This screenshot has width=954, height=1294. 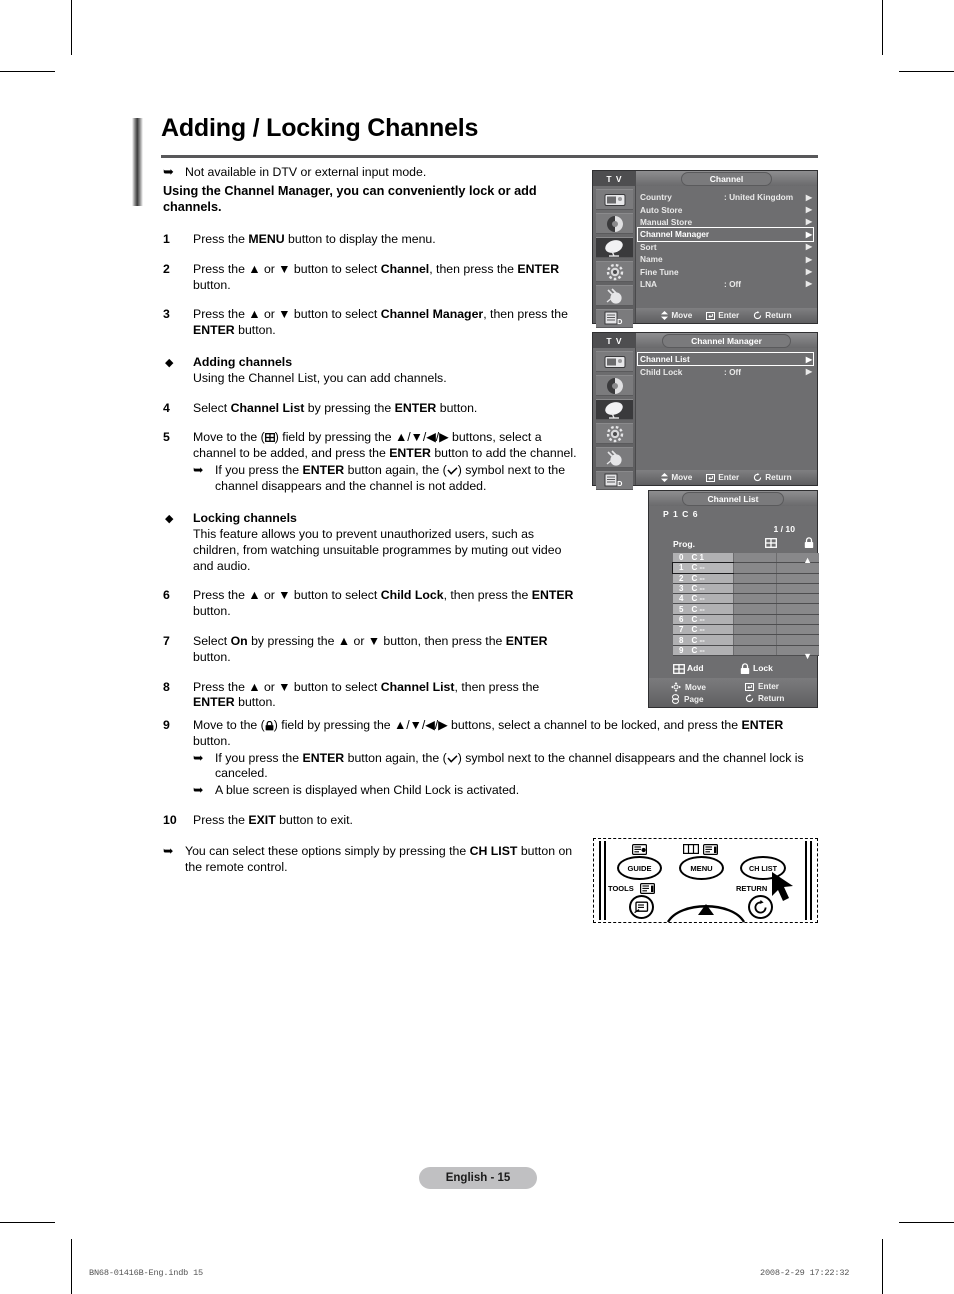 I want to click on intro-lead-line2: channels., so click(x=192, y=206).